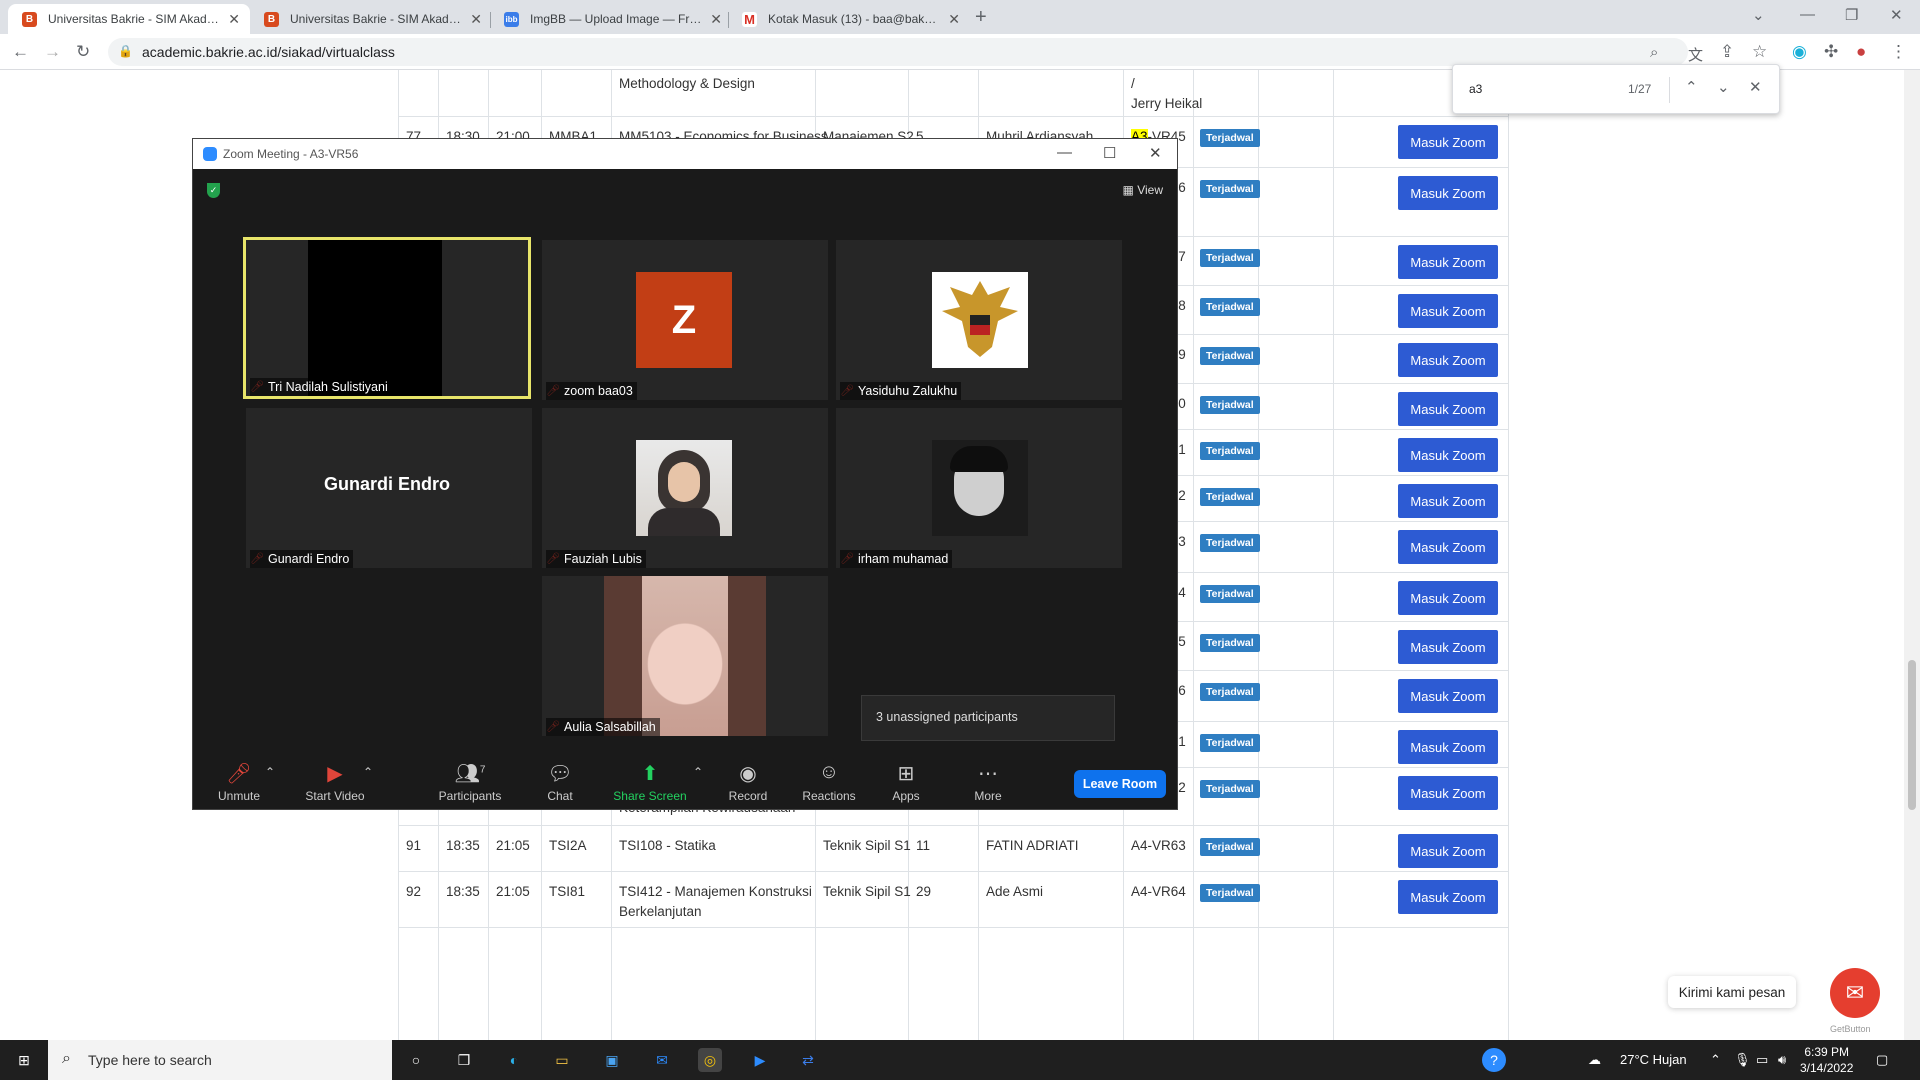 The width and height of the screenshot is (1920, 1080). What do you see at coordinates (1064, 152) in the screenshot?
I see `zoom-minimize-icon: —` at bounding box center [1064, 152].